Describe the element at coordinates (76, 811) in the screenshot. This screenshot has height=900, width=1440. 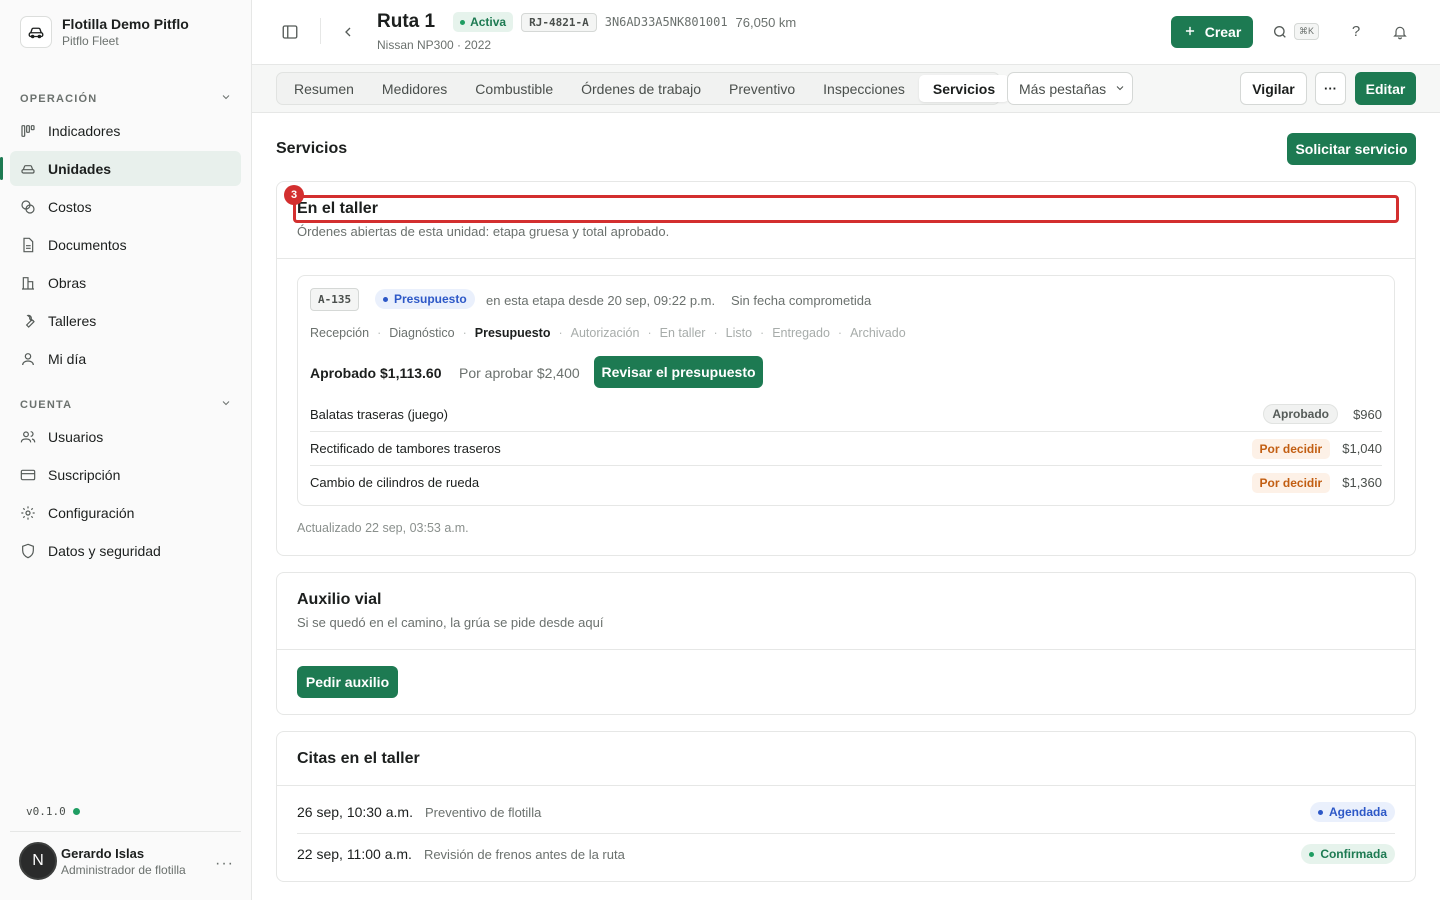
I see `status-dot-icon` at that location.